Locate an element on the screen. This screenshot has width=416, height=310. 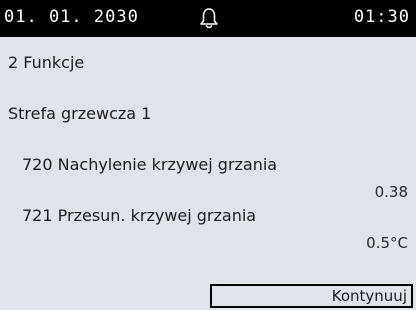
continue-button: Kontynuuj is located at coordinates (311, 296).